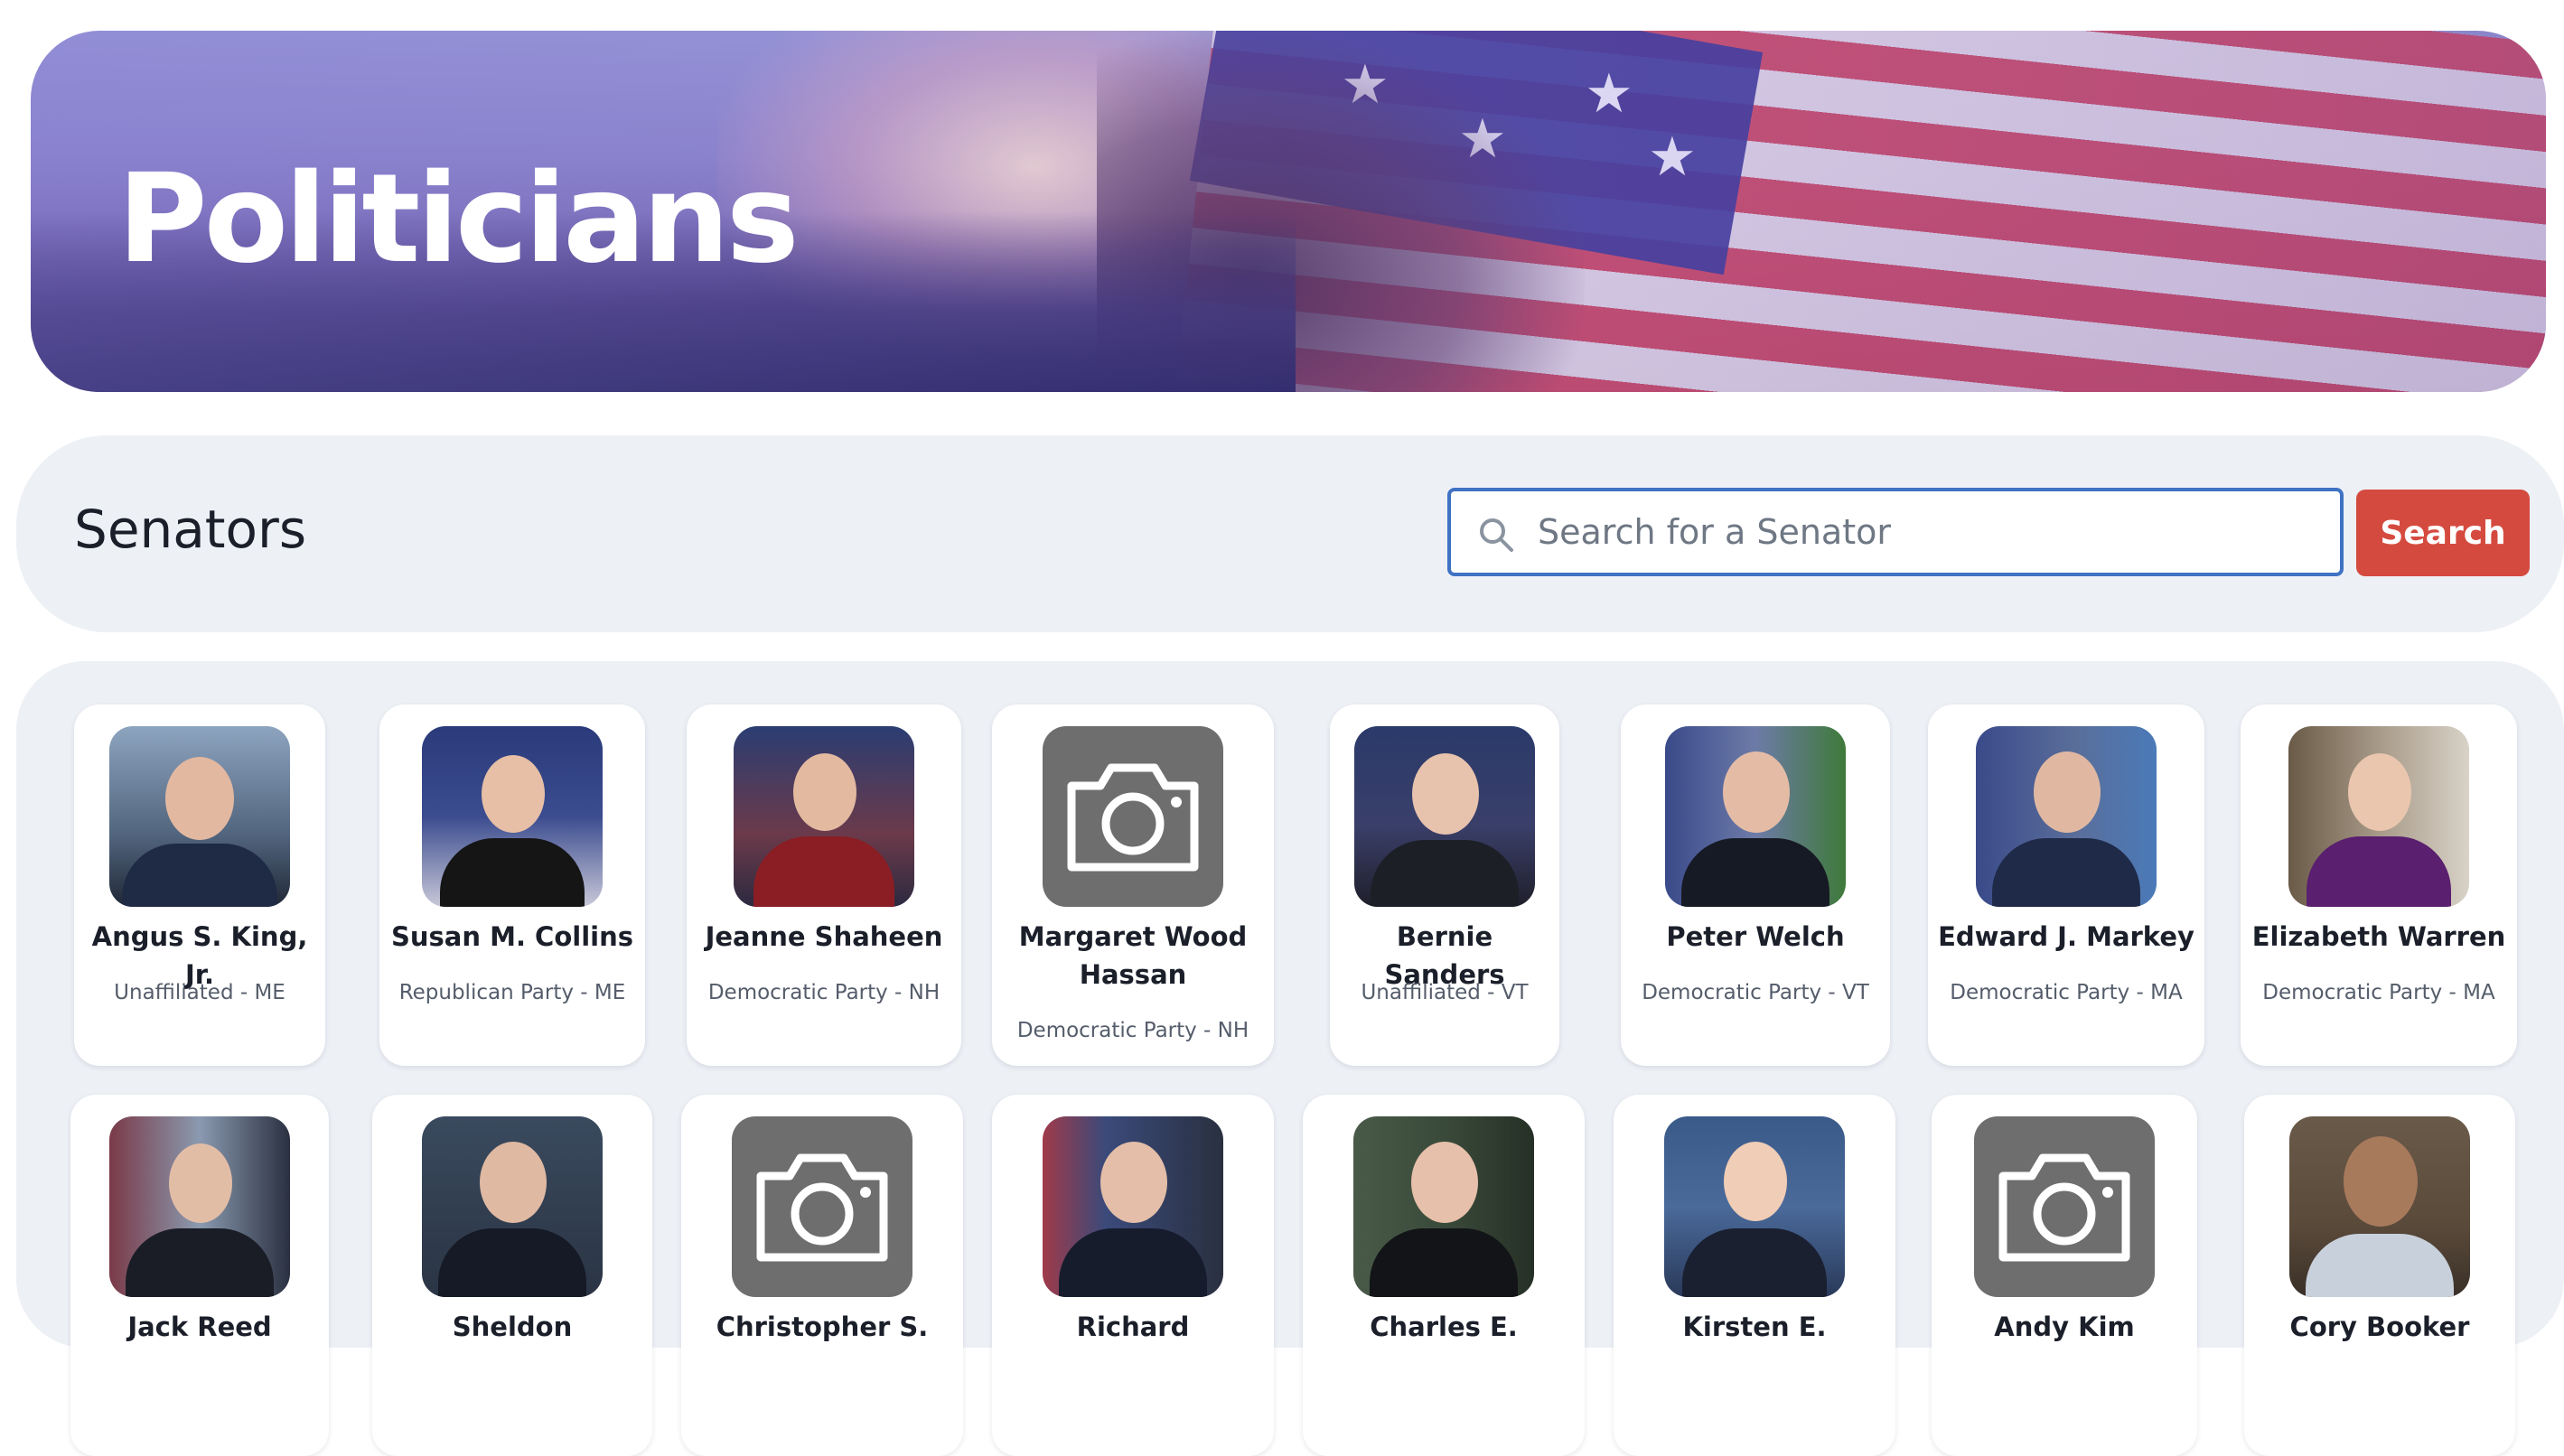 The image size is (2564, 1456). Describe the element at coordinates (1935, 532) in the screenshot. I see `search-input` at that location.